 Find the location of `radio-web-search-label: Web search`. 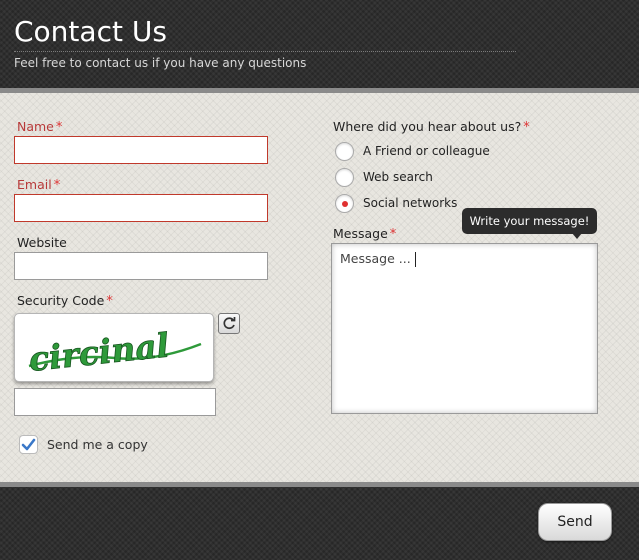

radio-web-search-label: Web search is located at coordinates (398, 177).